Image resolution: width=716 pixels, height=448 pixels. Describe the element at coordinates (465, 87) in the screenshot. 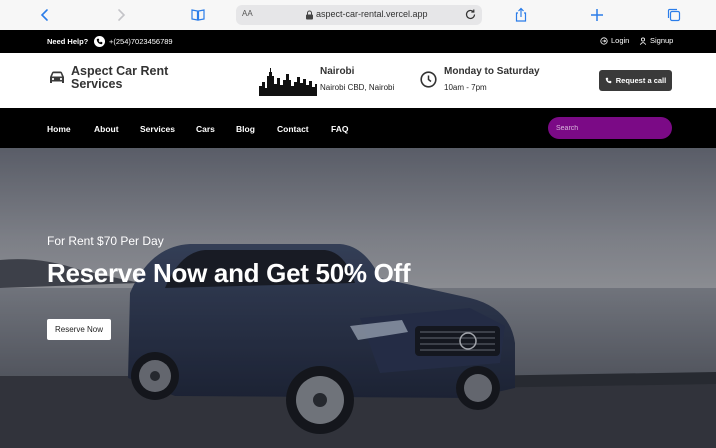

I see `opening-hours: 10am - 7pm` at that location.